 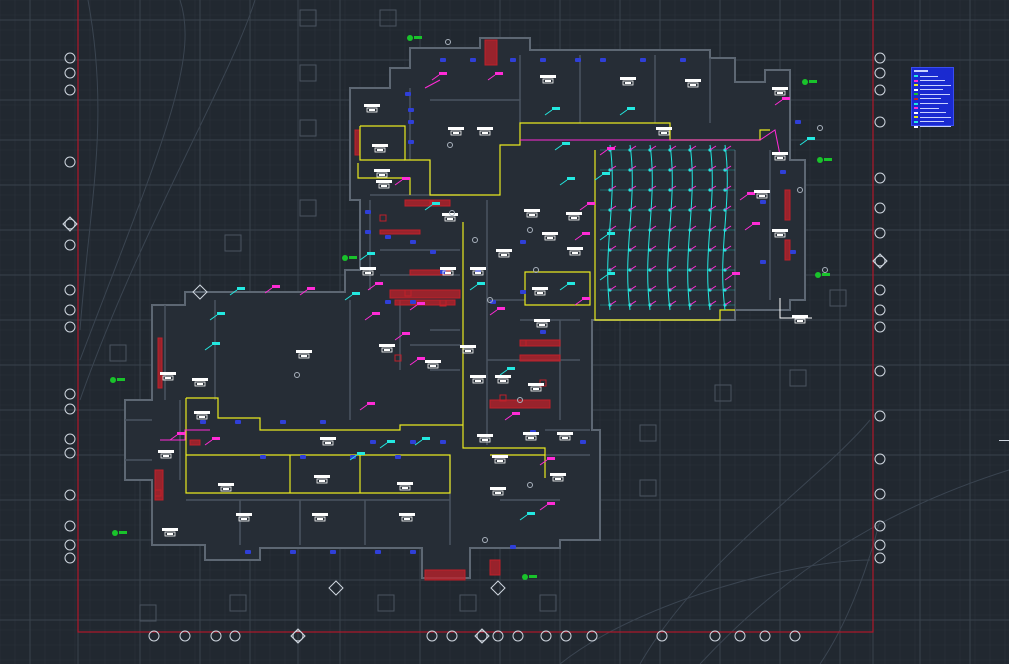 What do you see at coordinates (800, 319) in the screenshot?
I see `room-label` at bounding box center [800, 319].